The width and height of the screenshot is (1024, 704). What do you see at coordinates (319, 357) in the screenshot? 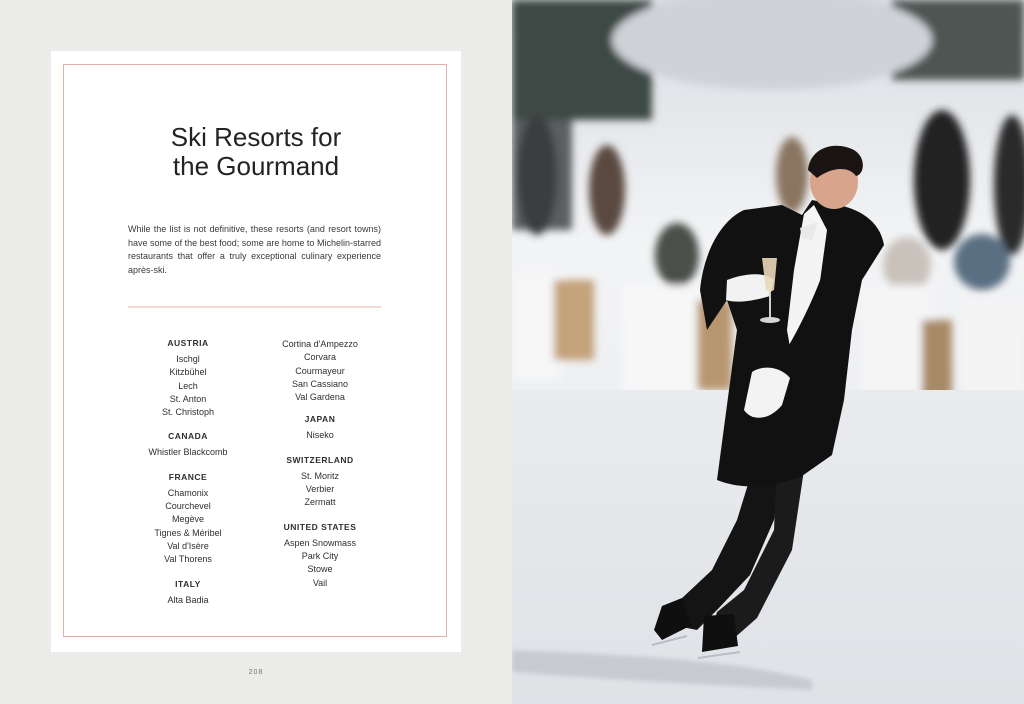
I see `resort-name: Corvara` at bounding box center [319, 357].